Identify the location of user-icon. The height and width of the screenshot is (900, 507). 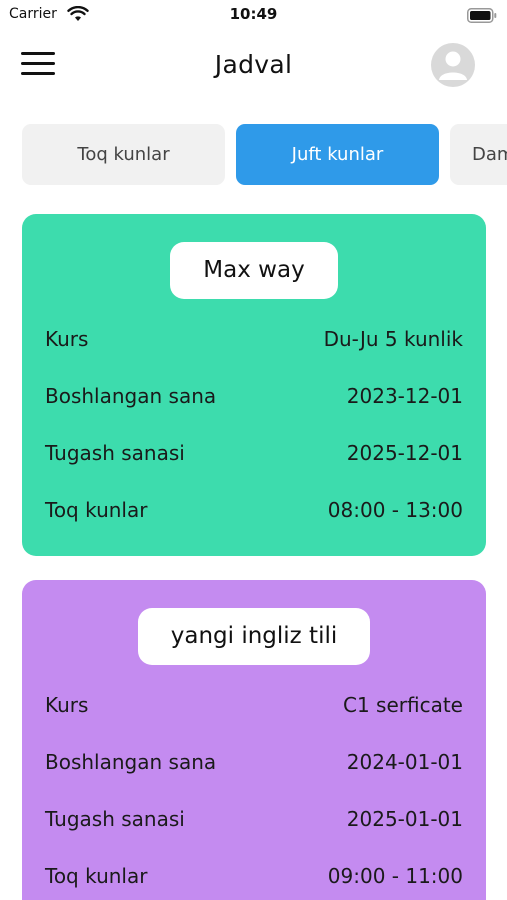
(453, 65).